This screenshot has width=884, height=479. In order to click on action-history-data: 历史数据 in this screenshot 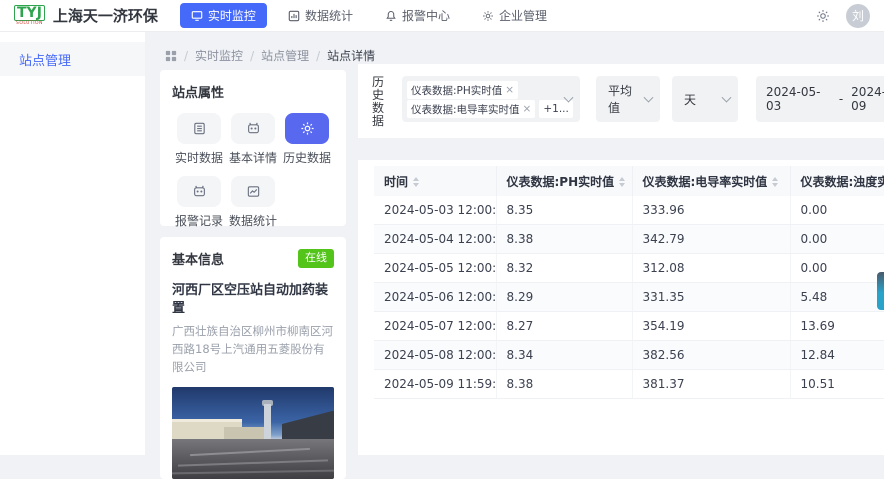, I will do `click(307, 139)`.